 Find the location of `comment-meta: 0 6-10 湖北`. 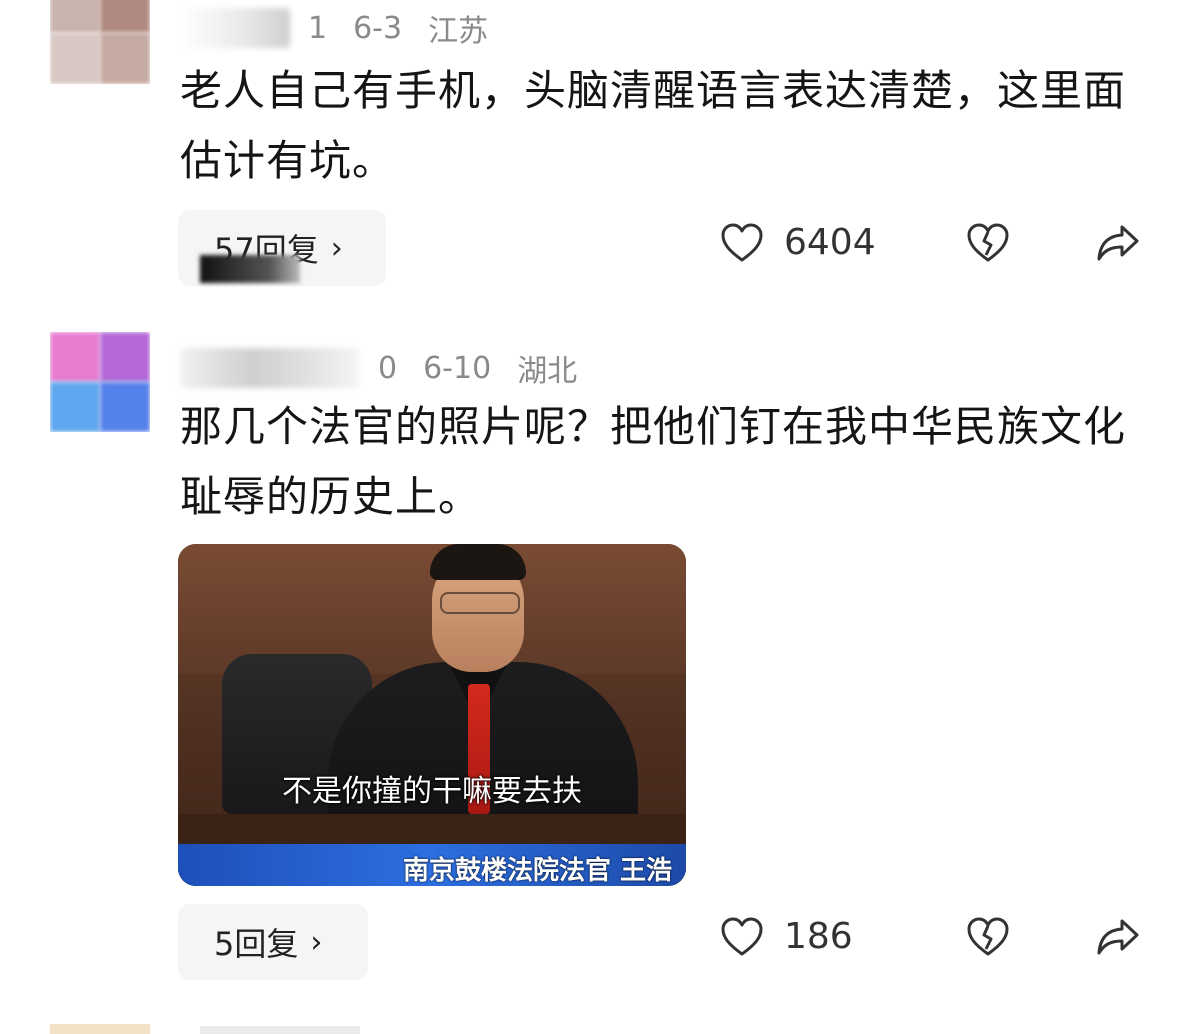

comment-meta: 0 6-10 湖北 is located at coordinates (378, 368).